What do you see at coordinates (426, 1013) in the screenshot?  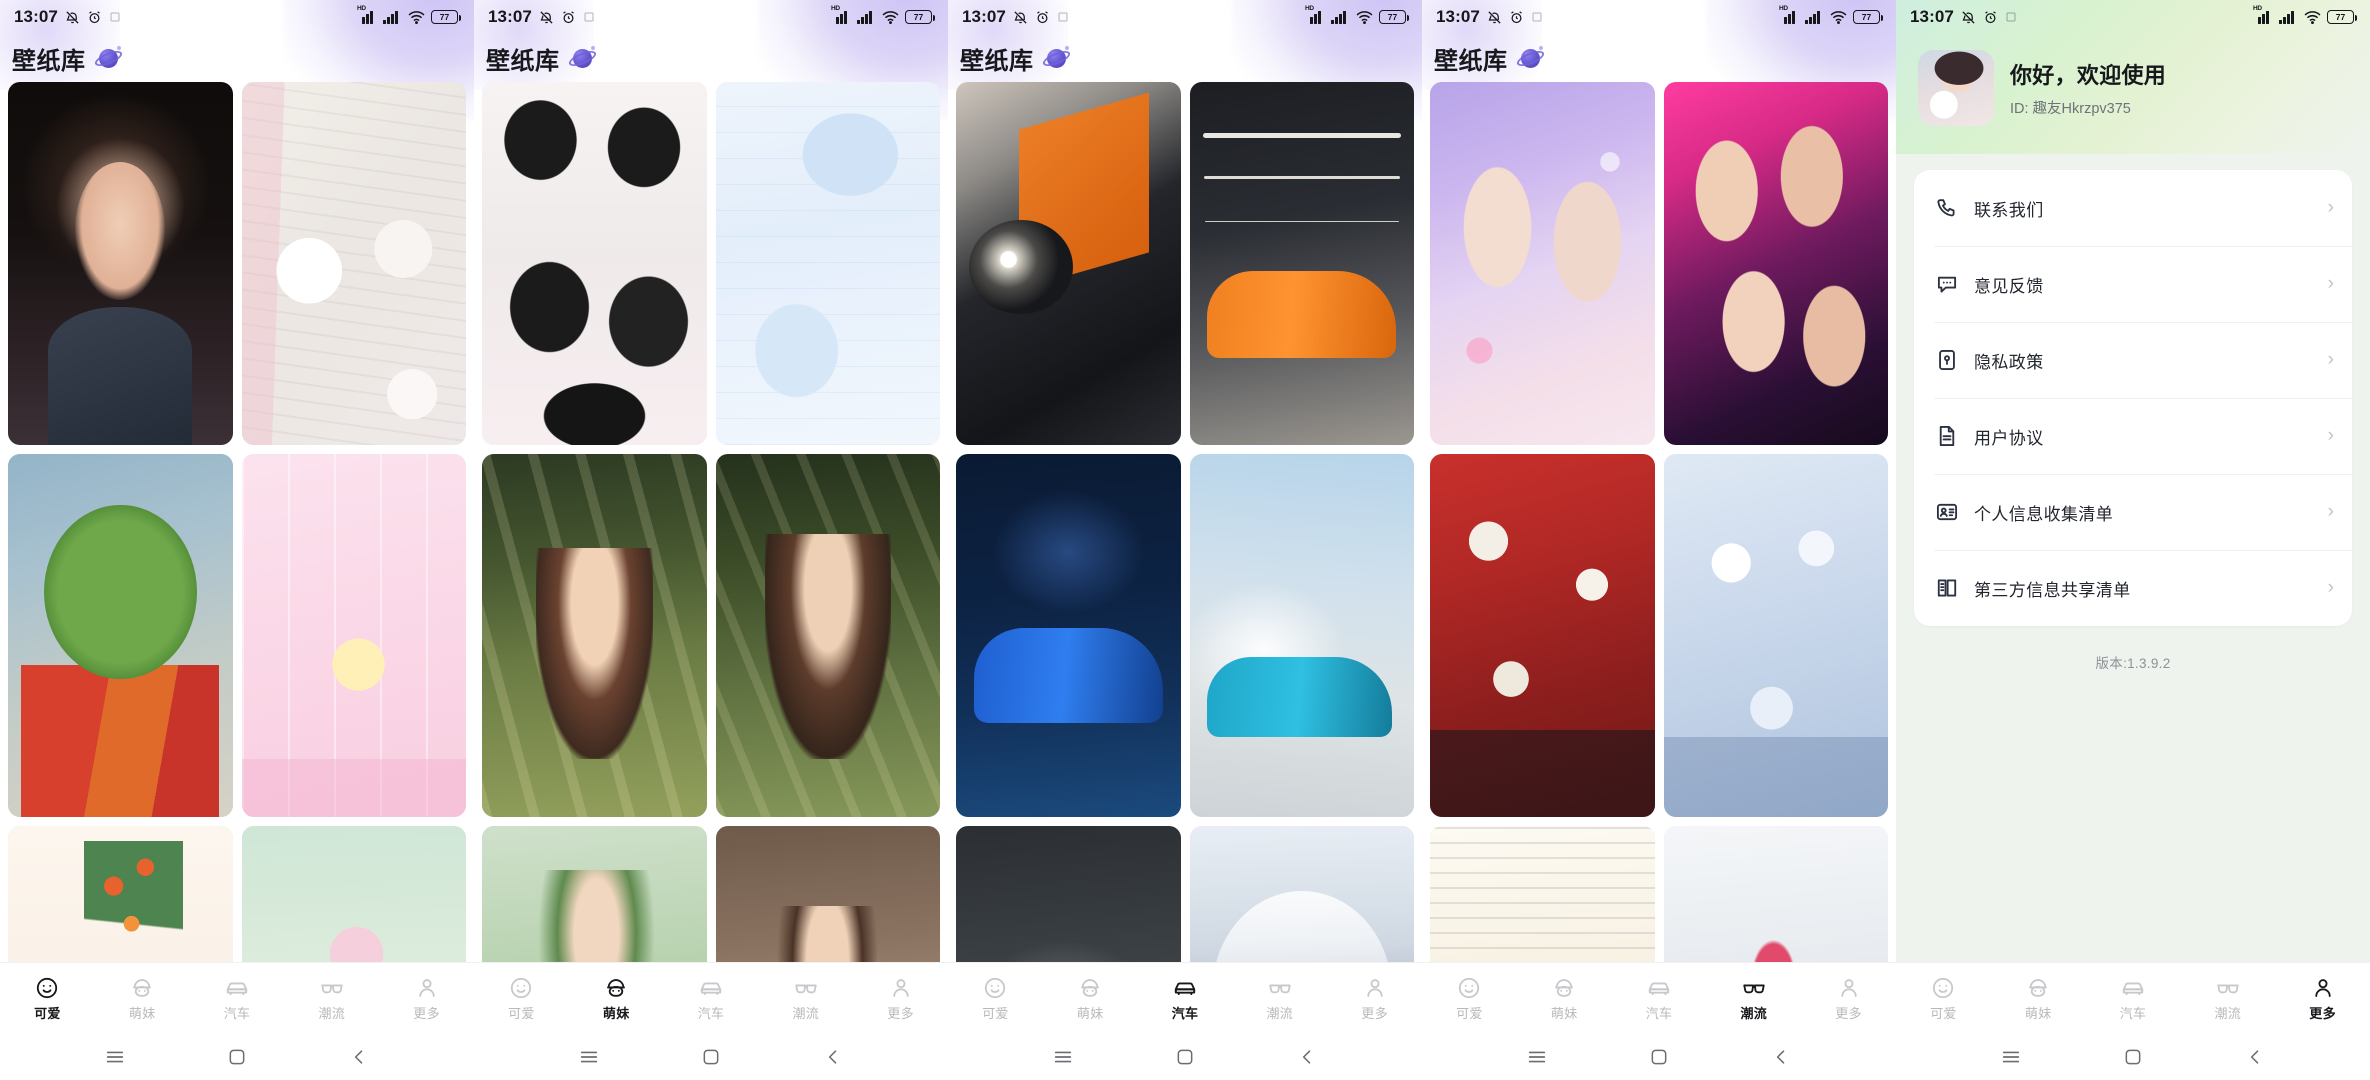 I see `tab-label: 更多` at bounding box center [426, 1013].